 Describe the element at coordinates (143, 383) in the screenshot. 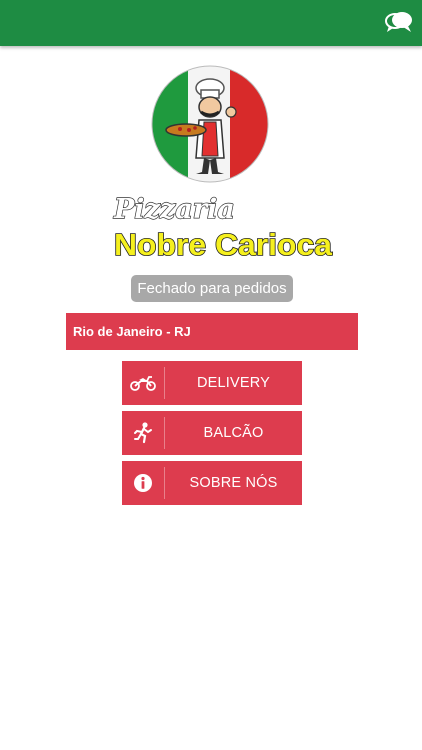

I see `motorcycle-icon` at that location.